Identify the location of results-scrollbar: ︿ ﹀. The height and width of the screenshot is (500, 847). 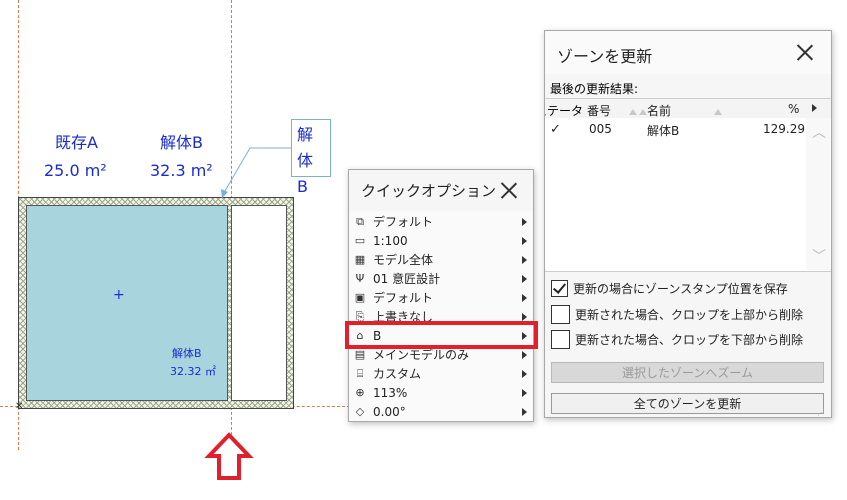
(818, 194).